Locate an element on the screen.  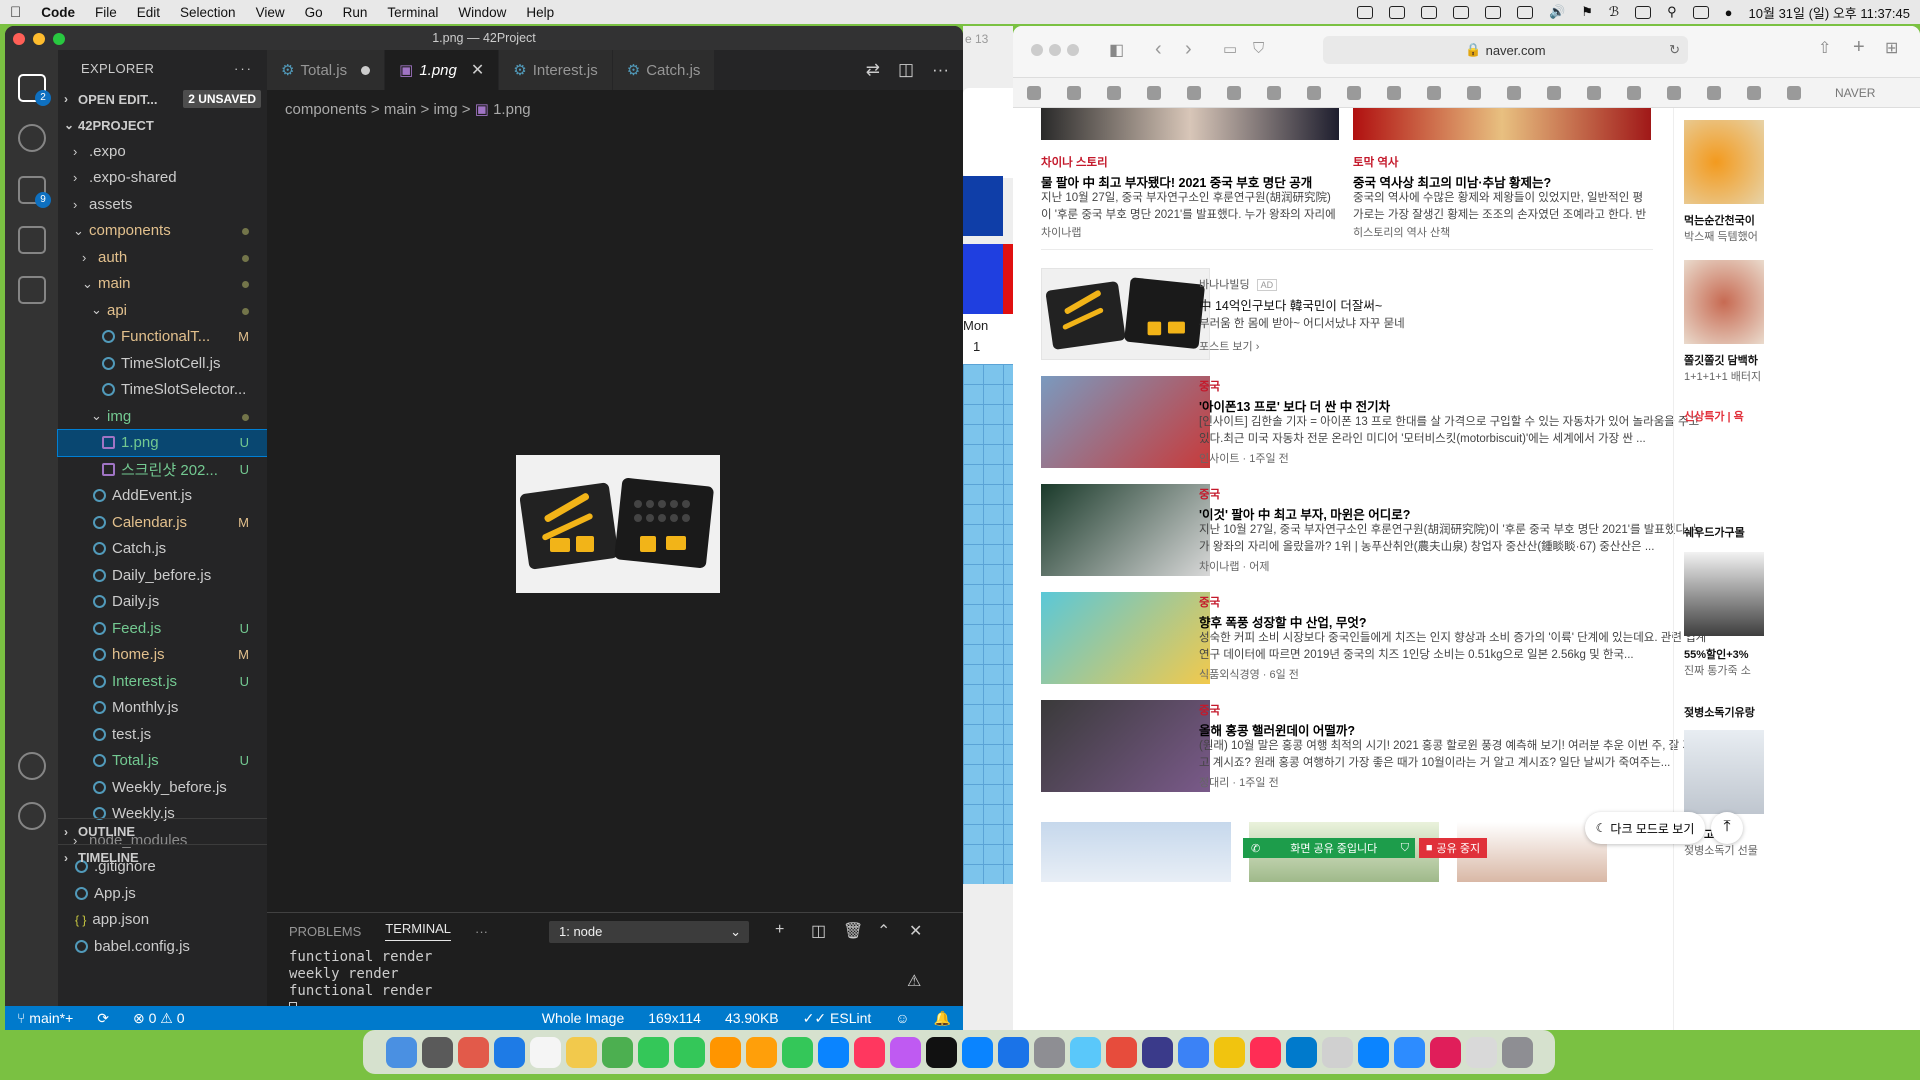
unsaved-dot-icon is located at coordinates (366, 70).